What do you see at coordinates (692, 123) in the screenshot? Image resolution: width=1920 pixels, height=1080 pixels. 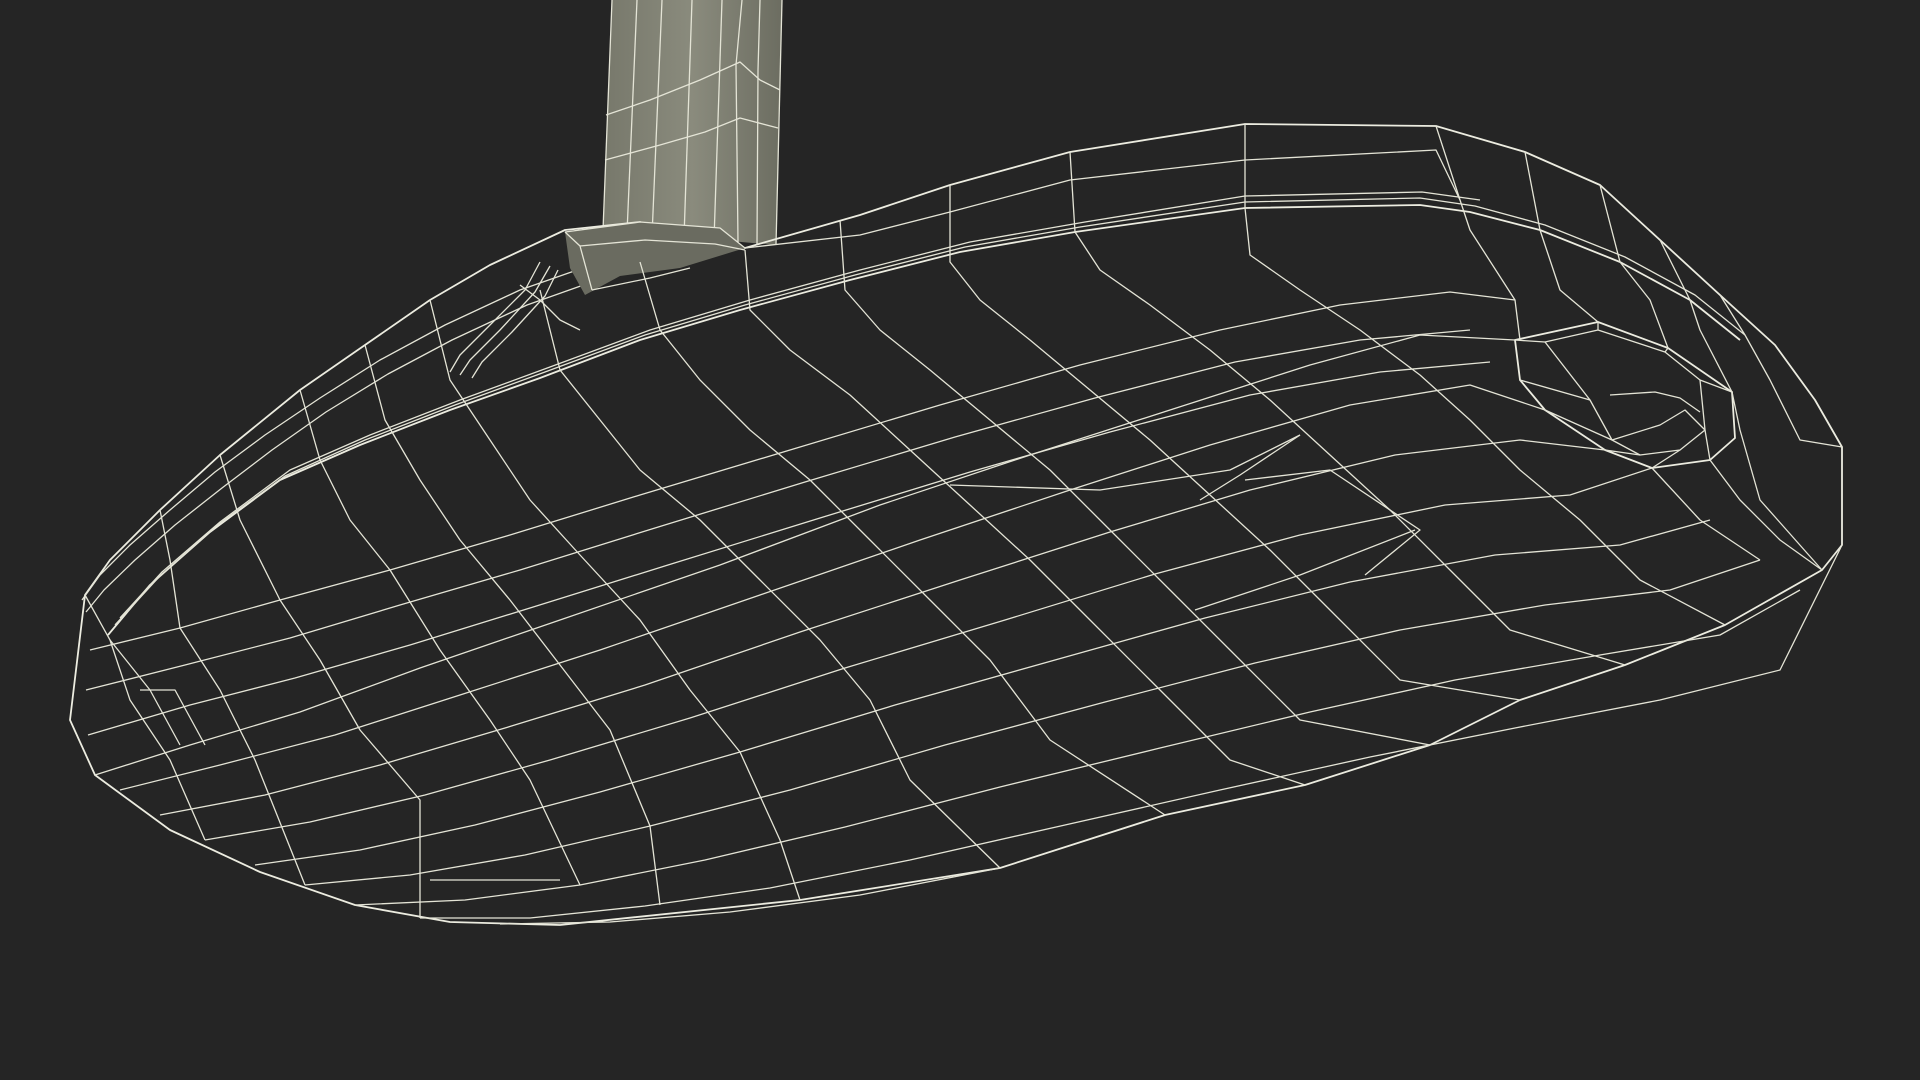 I see `shaft` at bounding box center [692, 123].